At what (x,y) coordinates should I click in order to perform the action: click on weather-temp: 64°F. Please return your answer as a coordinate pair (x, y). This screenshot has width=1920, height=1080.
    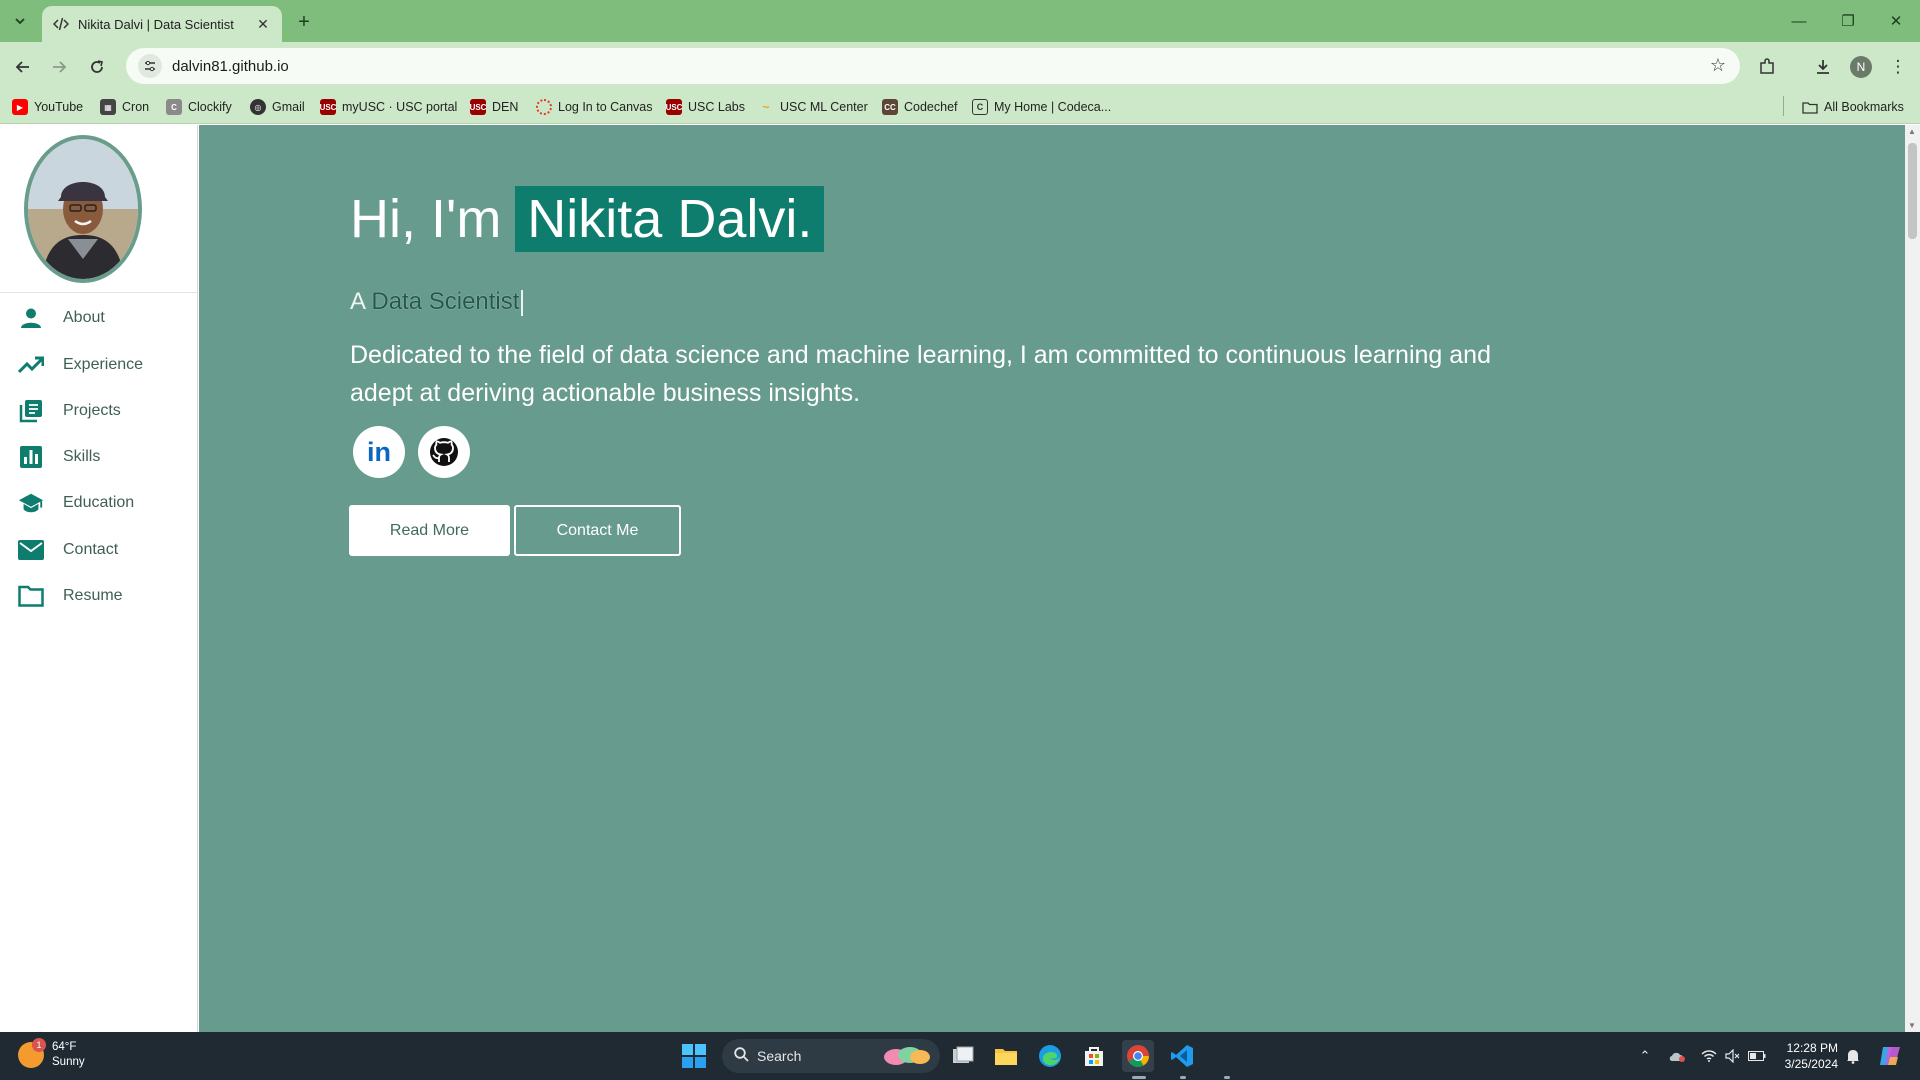
    Looking at the image, I should click on (64, 1047).